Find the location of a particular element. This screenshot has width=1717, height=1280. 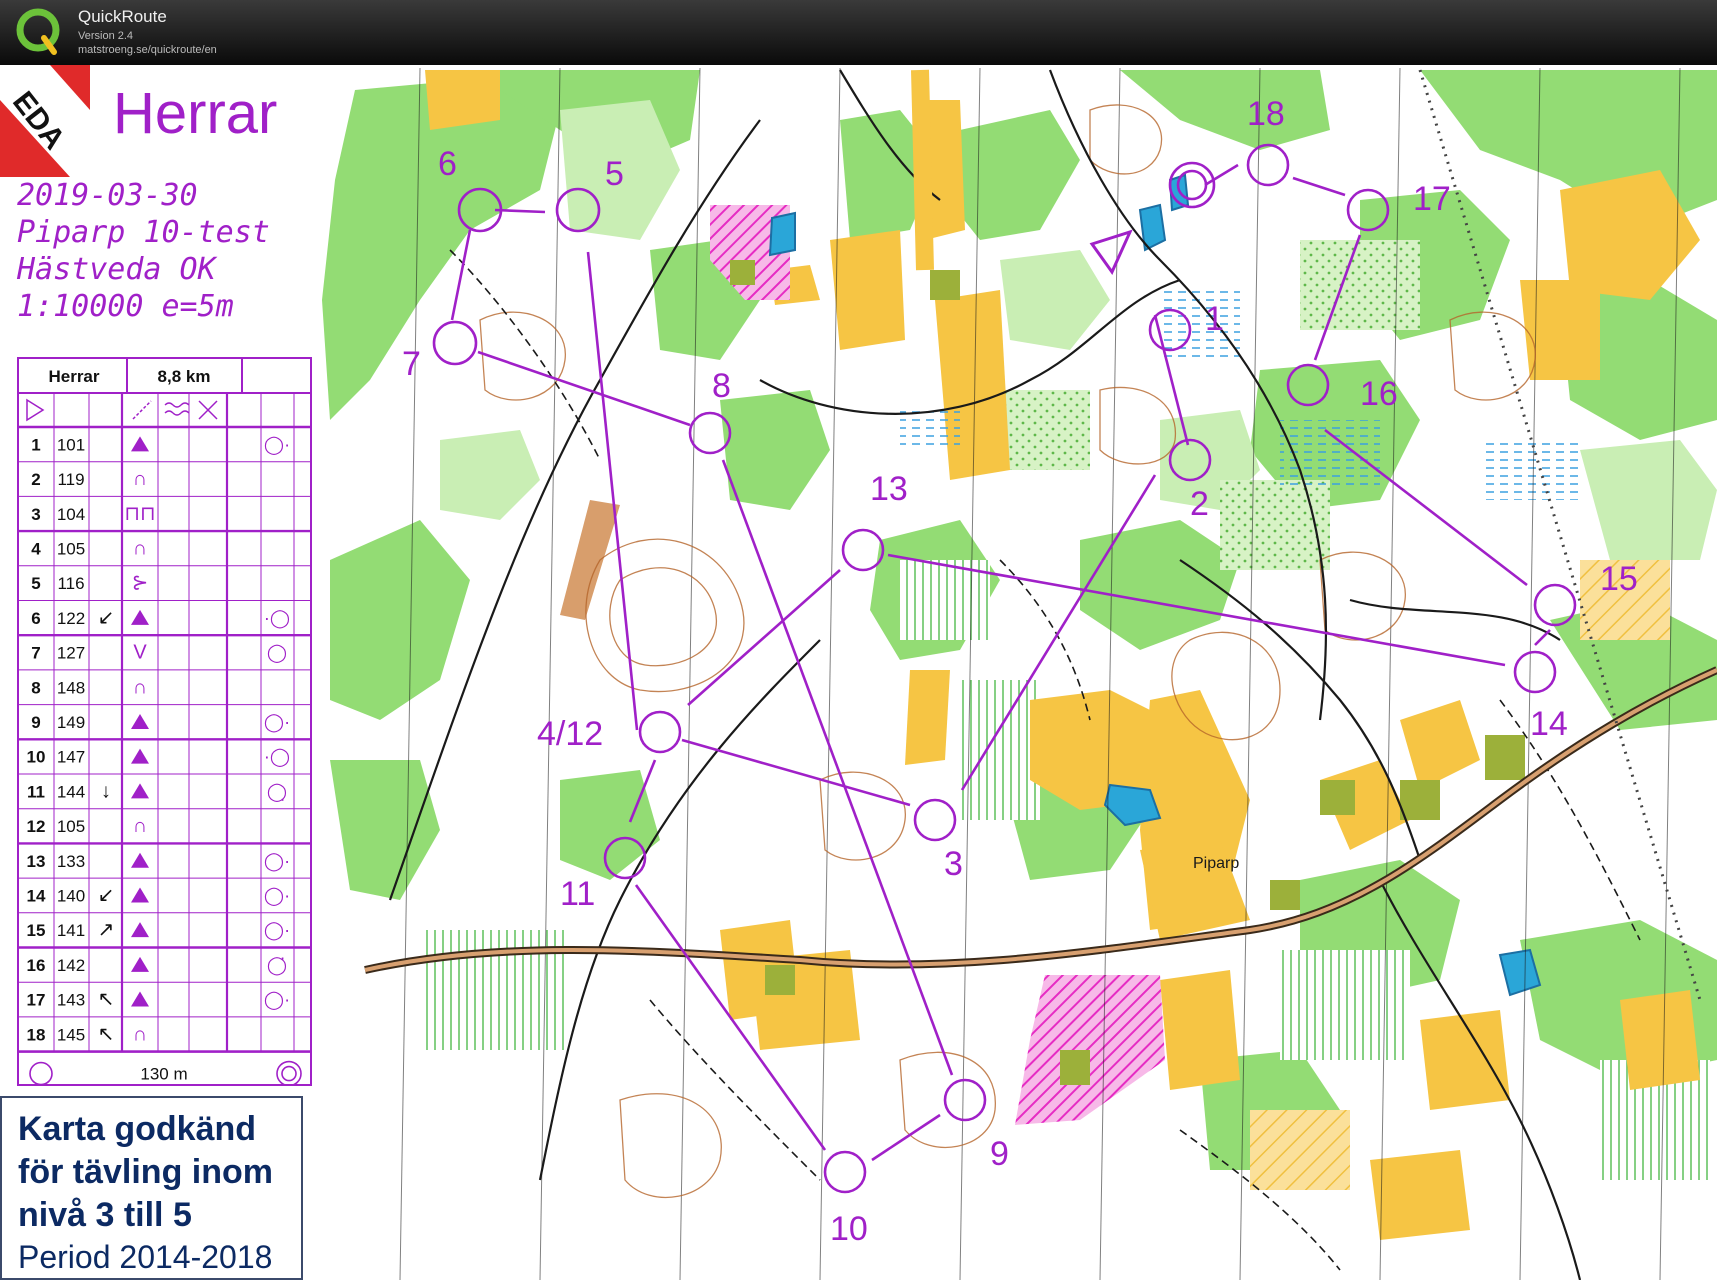

sheet-course-length: 8,8 km is located at coordinates (184, 376).